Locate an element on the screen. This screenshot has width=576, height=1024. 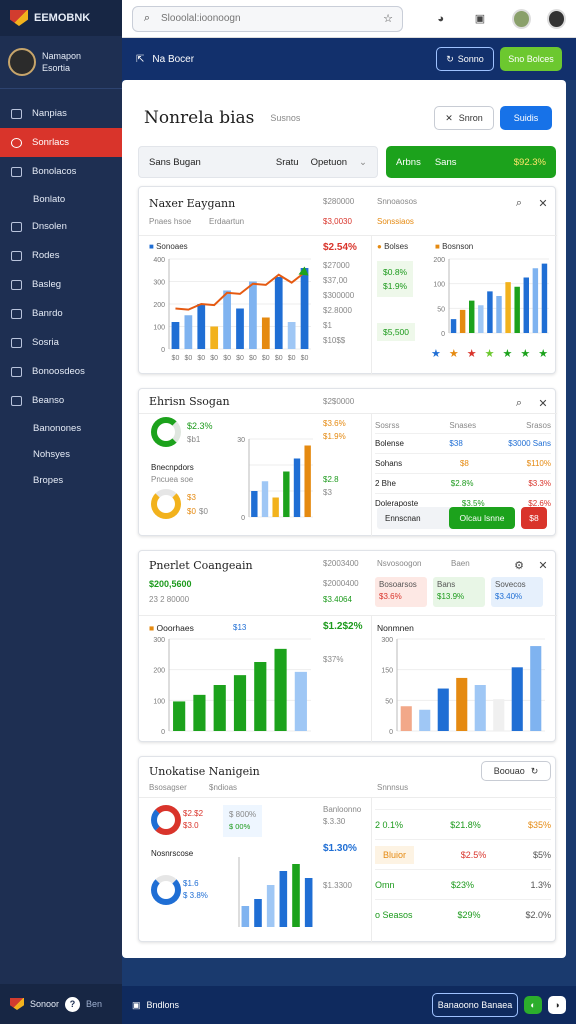
footer-shield-icon is located at coordinates (17, 1004).